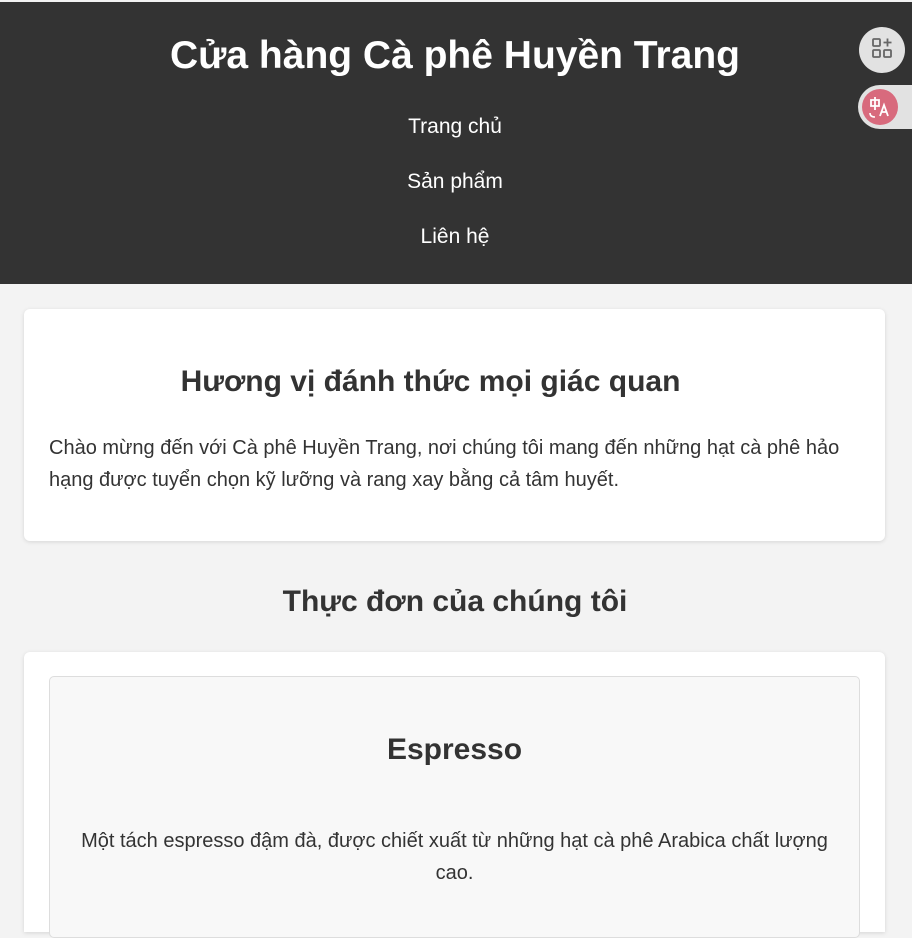  I want to click on nav-item-home: Trang chủ, so click(455, 139).